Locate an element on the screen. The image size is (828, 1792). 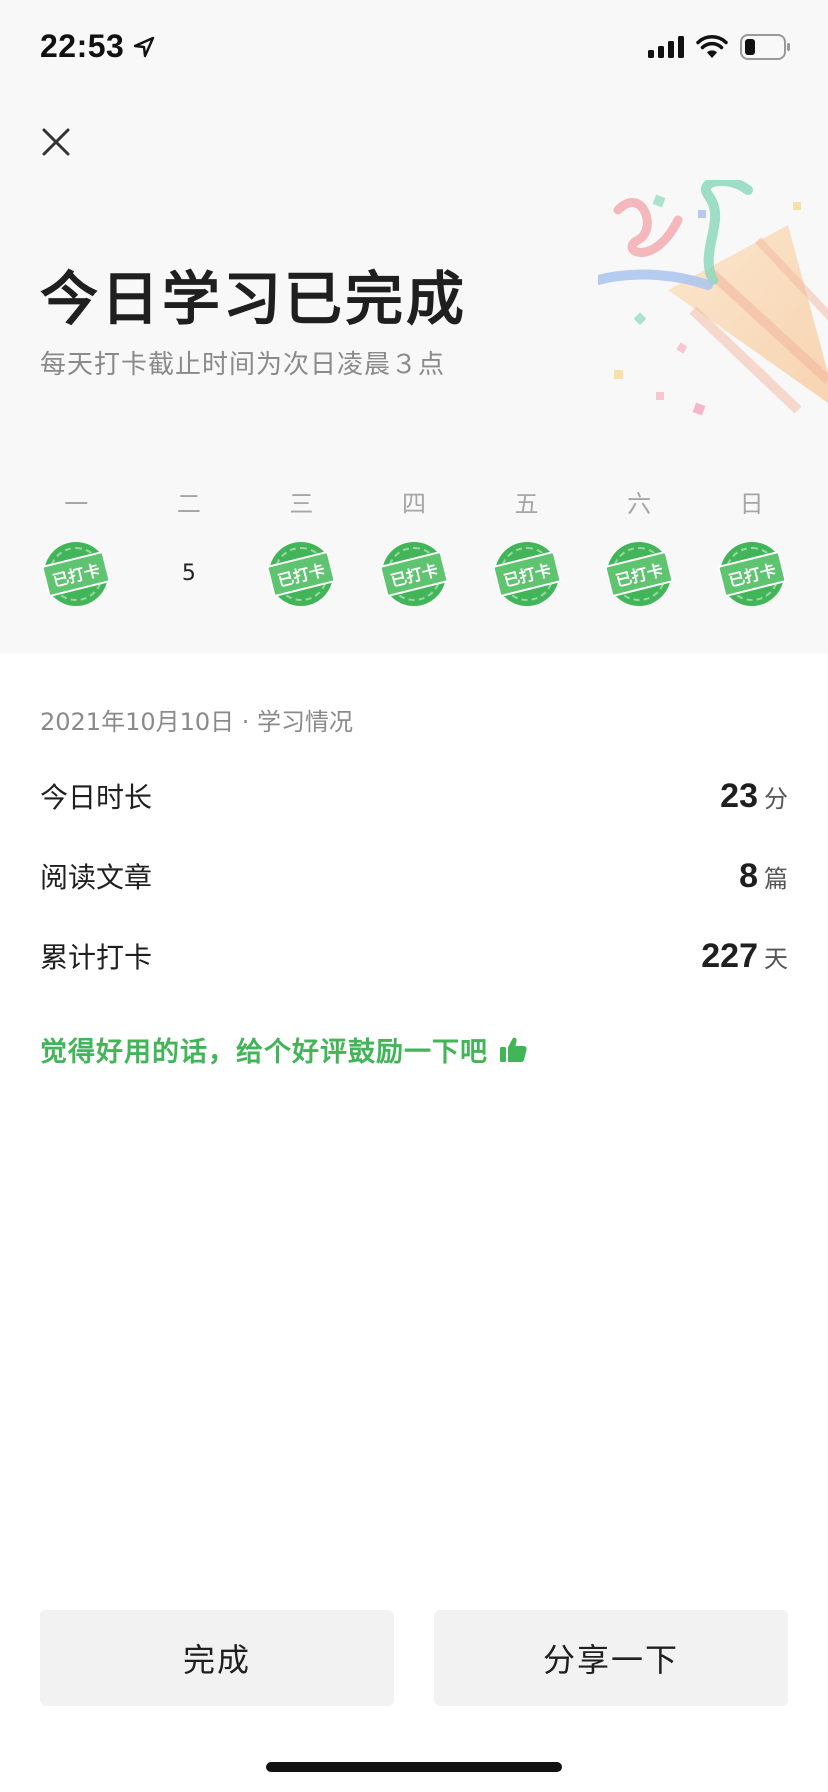
day-thu: 四 已打卡 is located at coordinates (414, 546).